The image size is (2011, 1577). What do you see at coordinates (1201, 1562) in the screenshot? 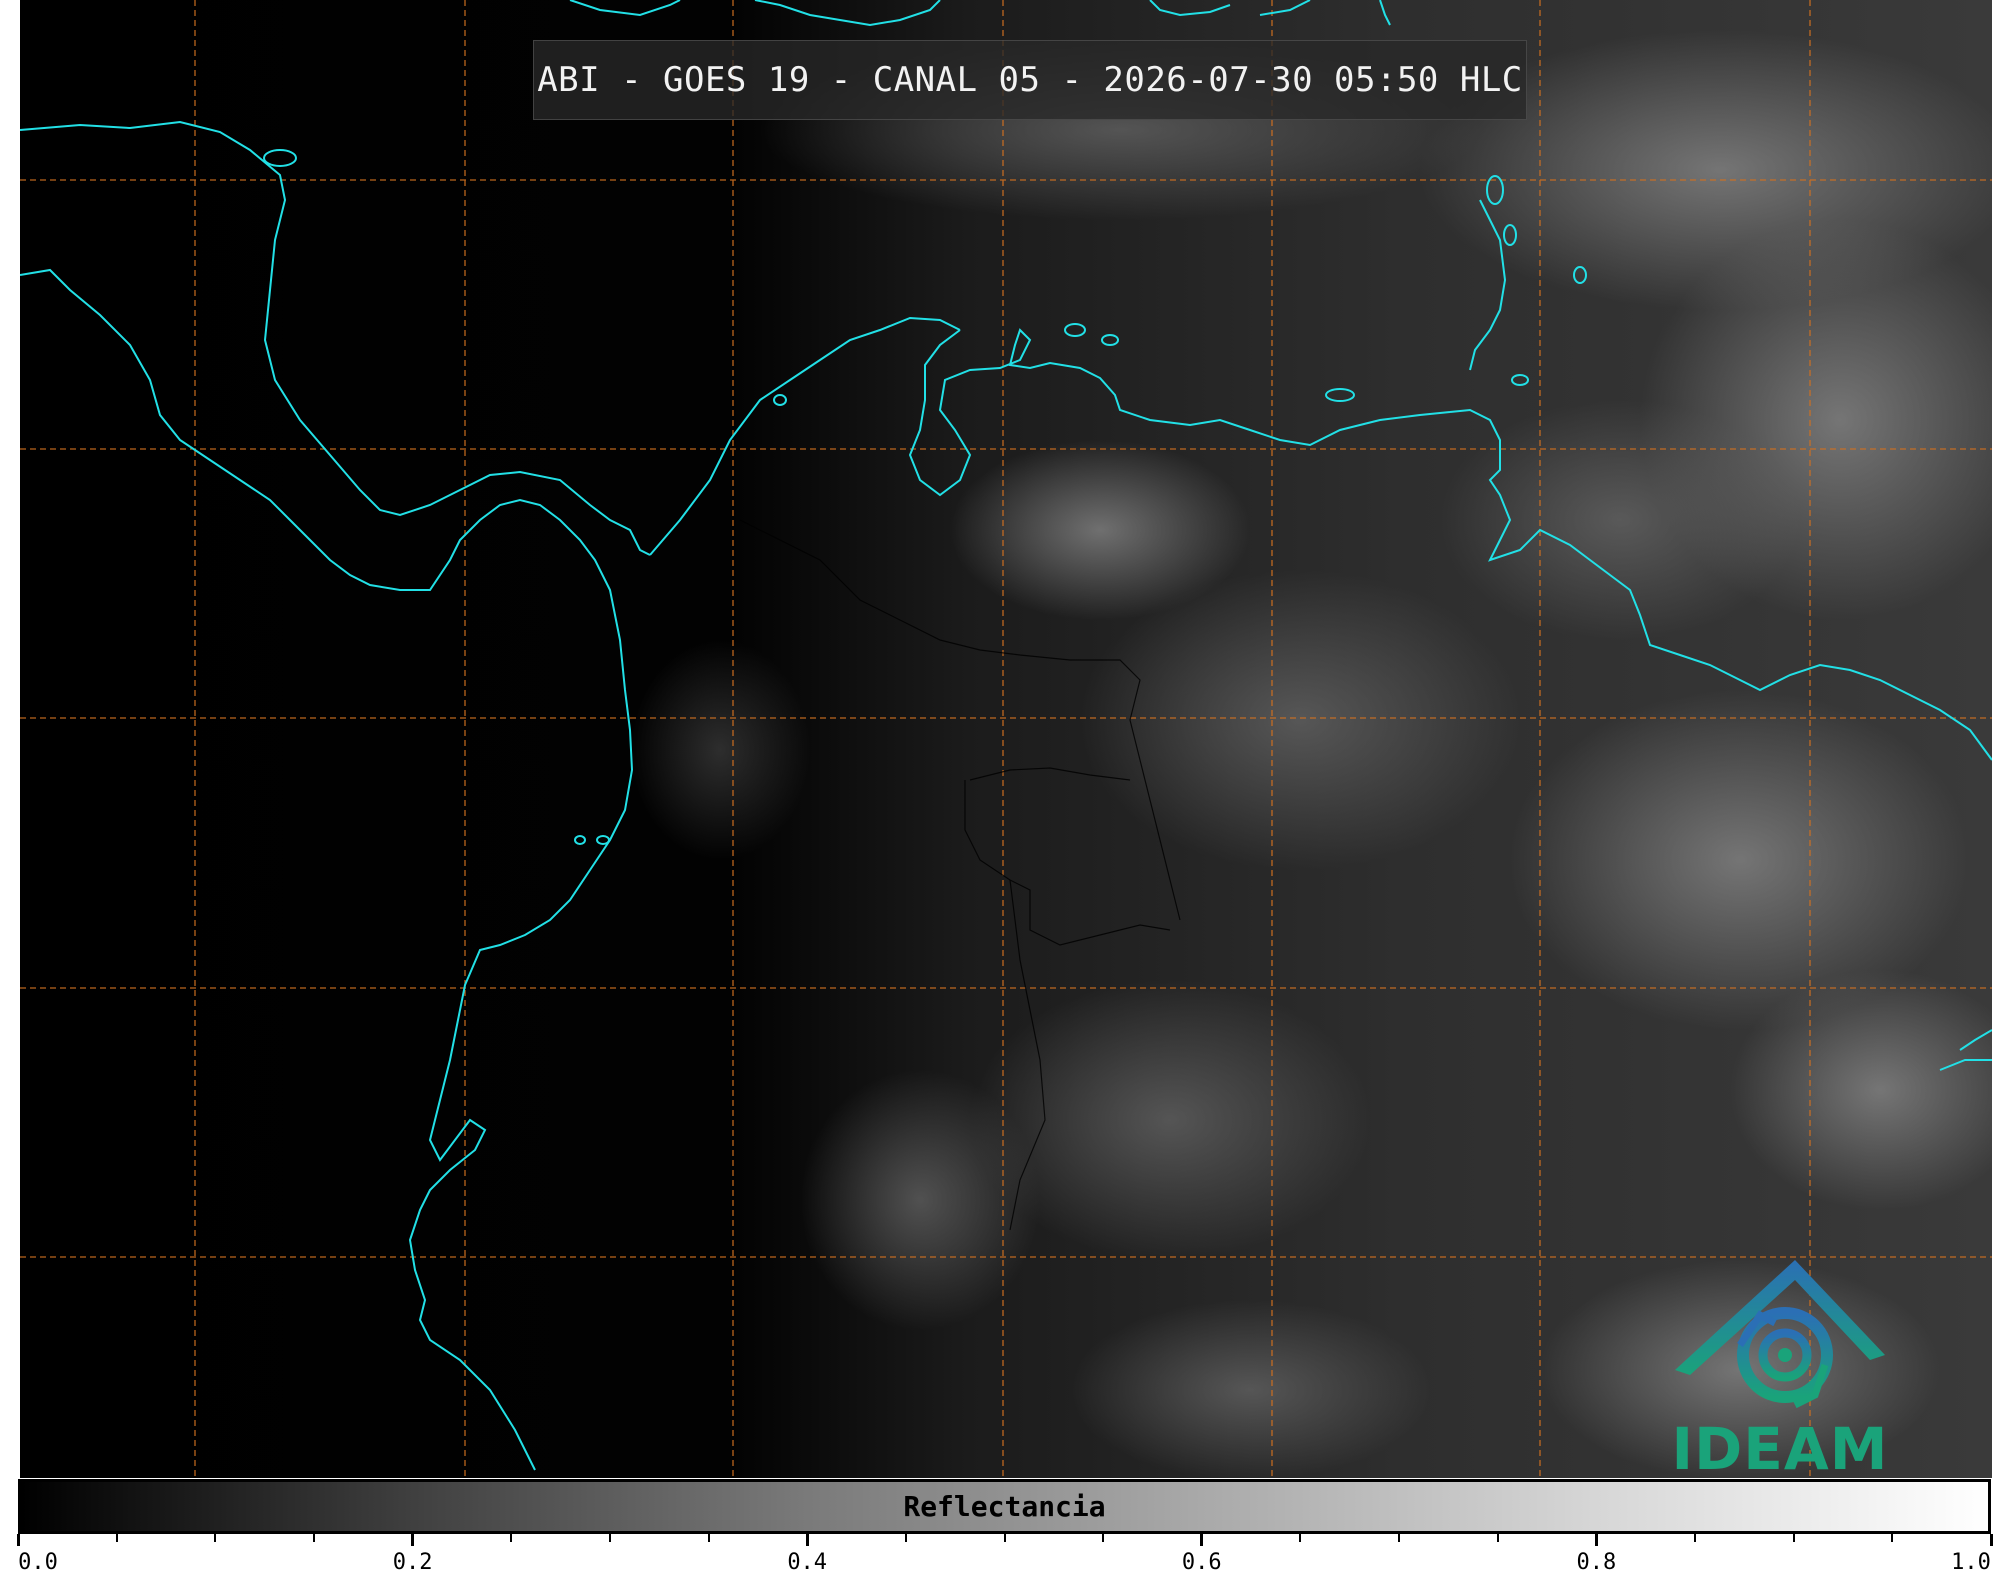
I see `colorbar-tick-label: 0.6` at bounding box center [1201, 1562].